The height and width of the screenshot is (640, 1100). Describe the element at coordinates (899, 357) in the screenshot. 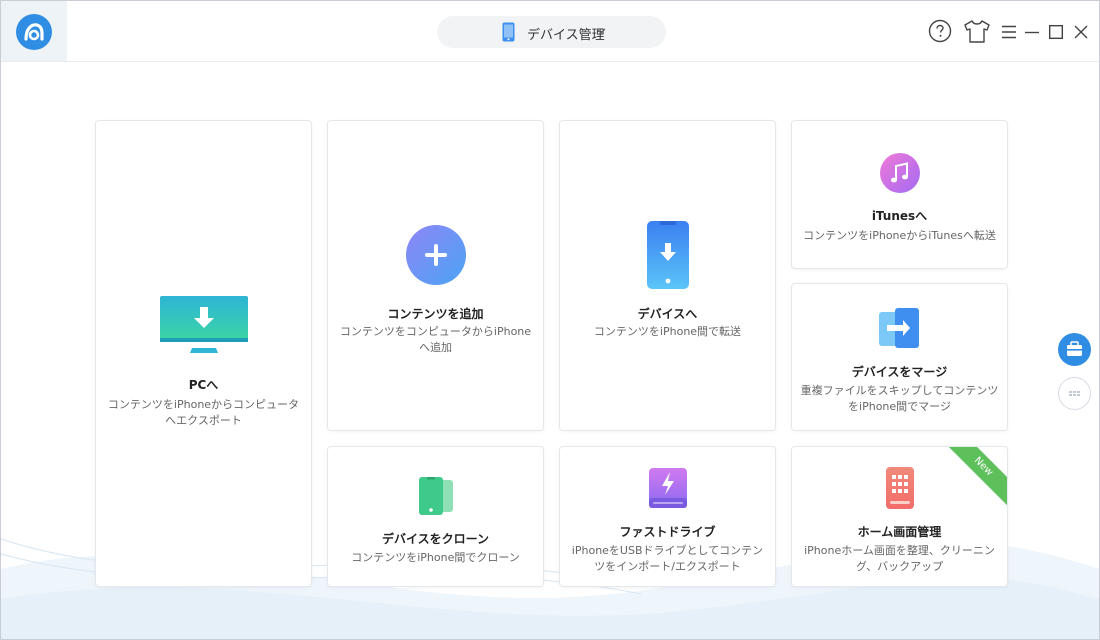

I see `card-merge-device: デバイスをマージ 重複ファイルをスキップしてコンテンツをiPhone間でマージ` at that location.